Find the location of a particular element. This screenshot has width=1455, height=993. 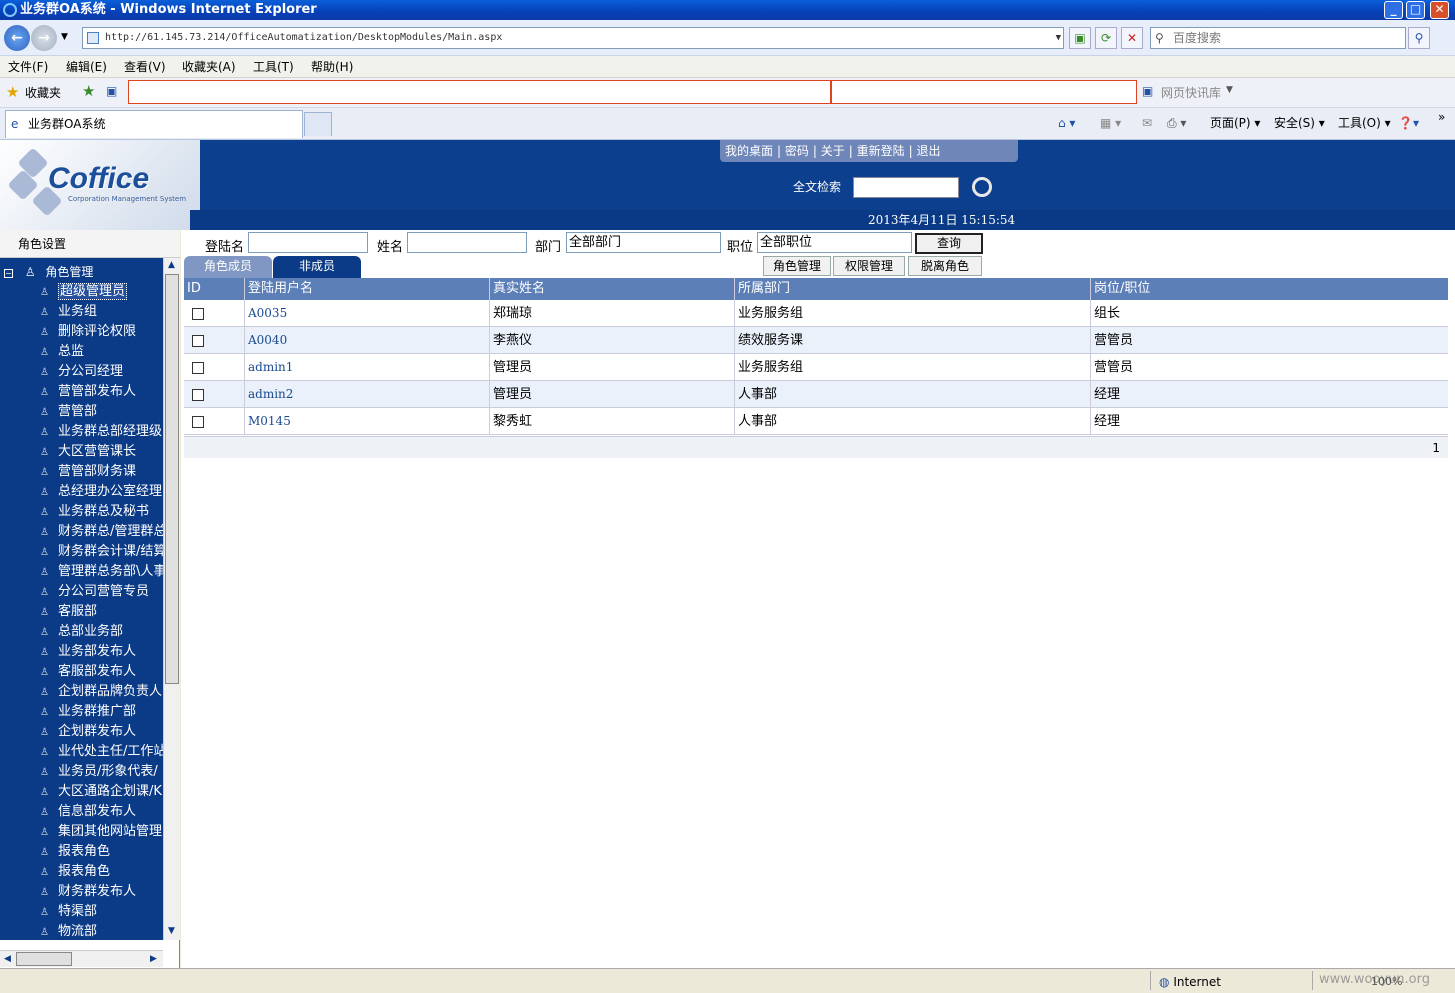

tree-item: ♙ 企划群品牌负责人 is located at coordinates (101, 692).